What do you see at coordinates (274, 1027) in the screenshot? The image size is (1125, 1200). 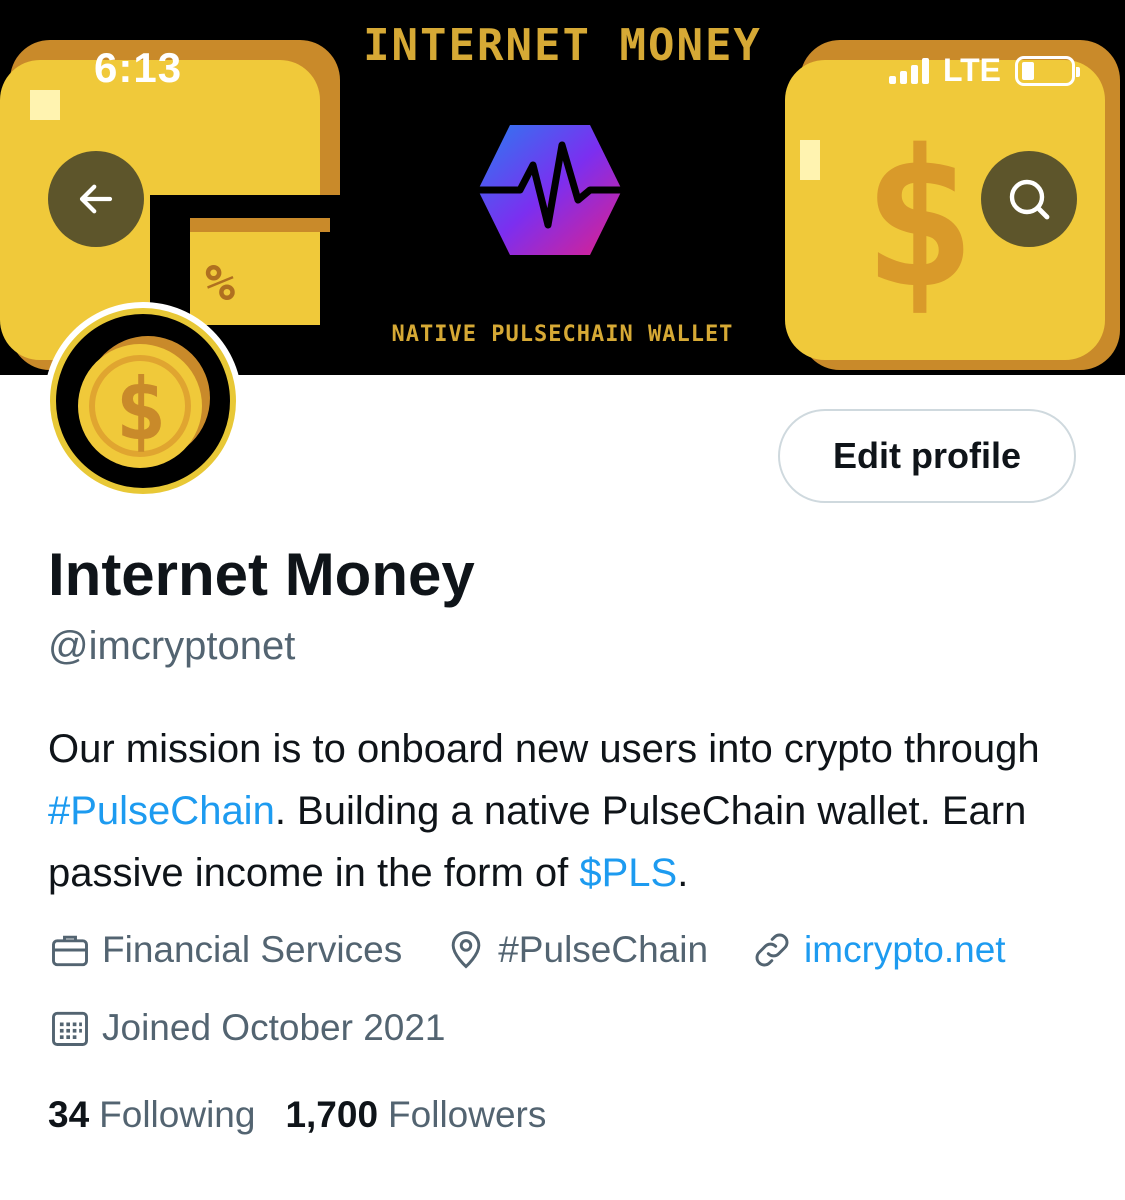 I see `joined-label: Joined October 2021` at bounding box center [274, 1027].